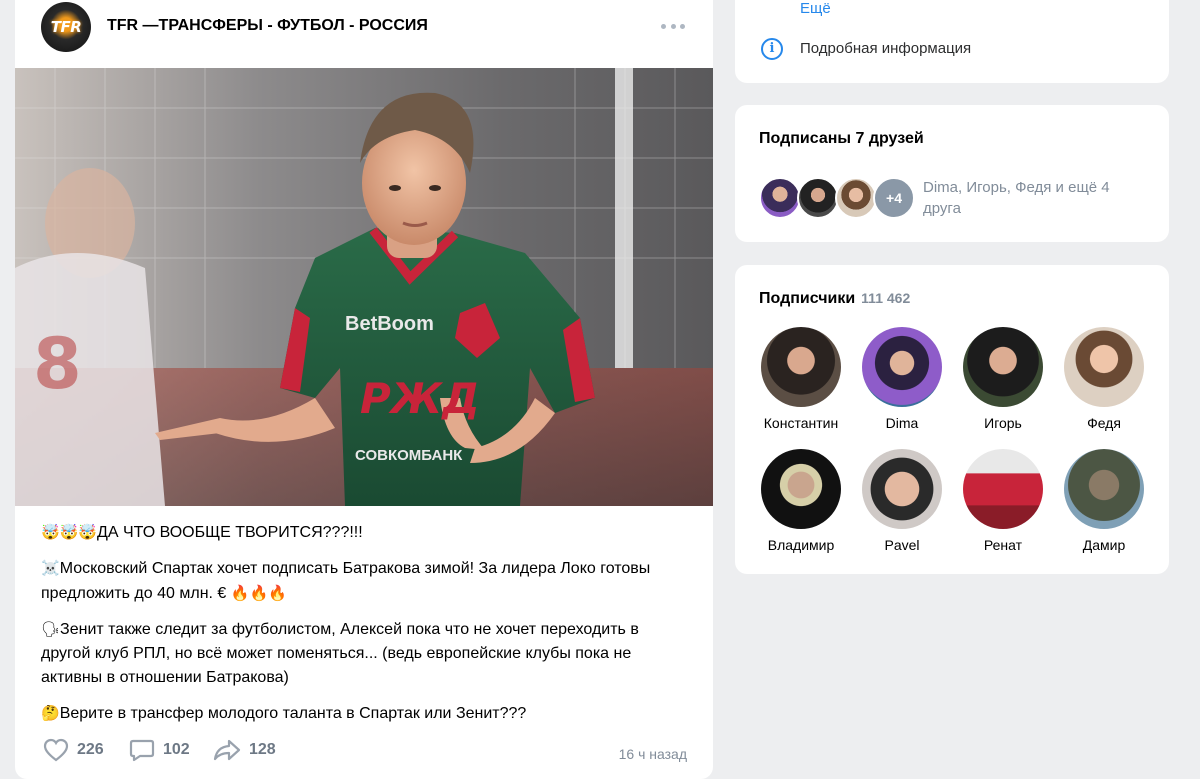 Image resolution: width=1200 pixels, height=779 pixels. I want to click on post-line-emoji: 🤔, so click(50, 713).